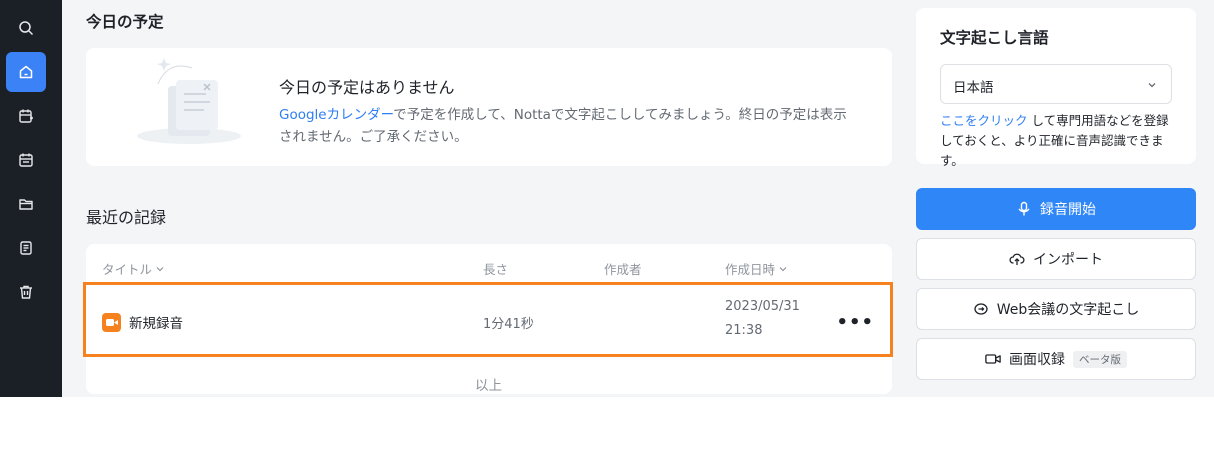 This screenshot has height=460, width=1214. I want to click on google-calendar-link: Googleカレンダー, so click(336, 115).